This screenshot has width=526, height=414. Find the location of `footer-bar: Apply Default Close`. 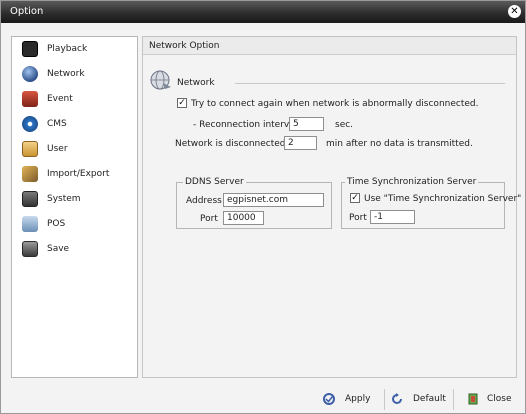

footer-bar: Apply Default Close is located at coordinates (264, 399).